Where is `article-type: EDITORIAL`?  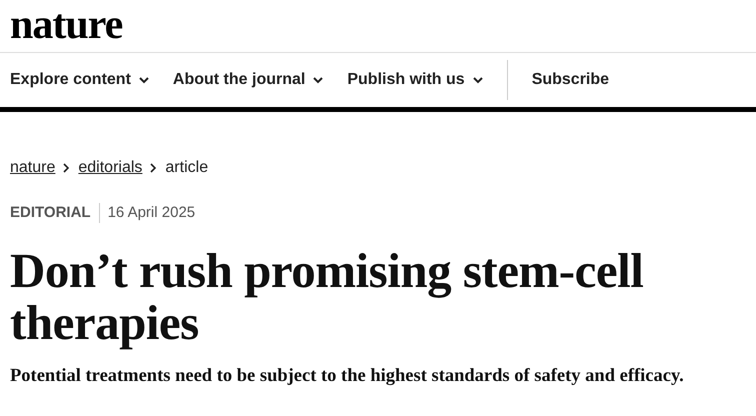 article-type: EDITORIAL is located at coordinates (50, 213).